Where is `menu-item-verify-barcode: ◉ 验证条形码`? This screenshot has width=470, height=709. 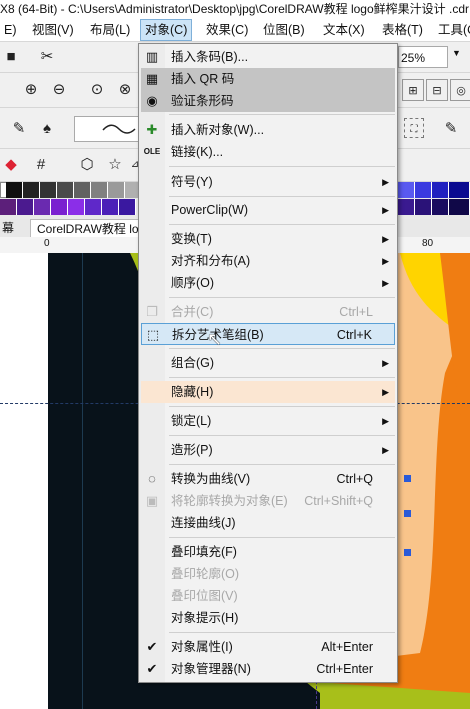 menu-item-verify-barcode: ◉ 验证条形码 is located at coordinates (268, 101).